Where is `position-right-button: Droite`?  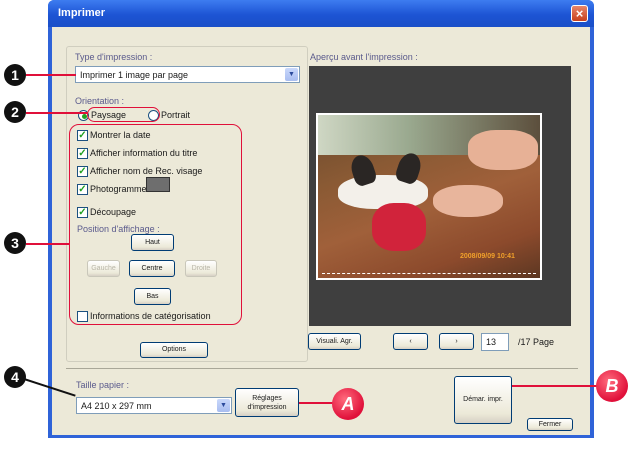 position-right-button: Droite is located at coordinates (201, 268).